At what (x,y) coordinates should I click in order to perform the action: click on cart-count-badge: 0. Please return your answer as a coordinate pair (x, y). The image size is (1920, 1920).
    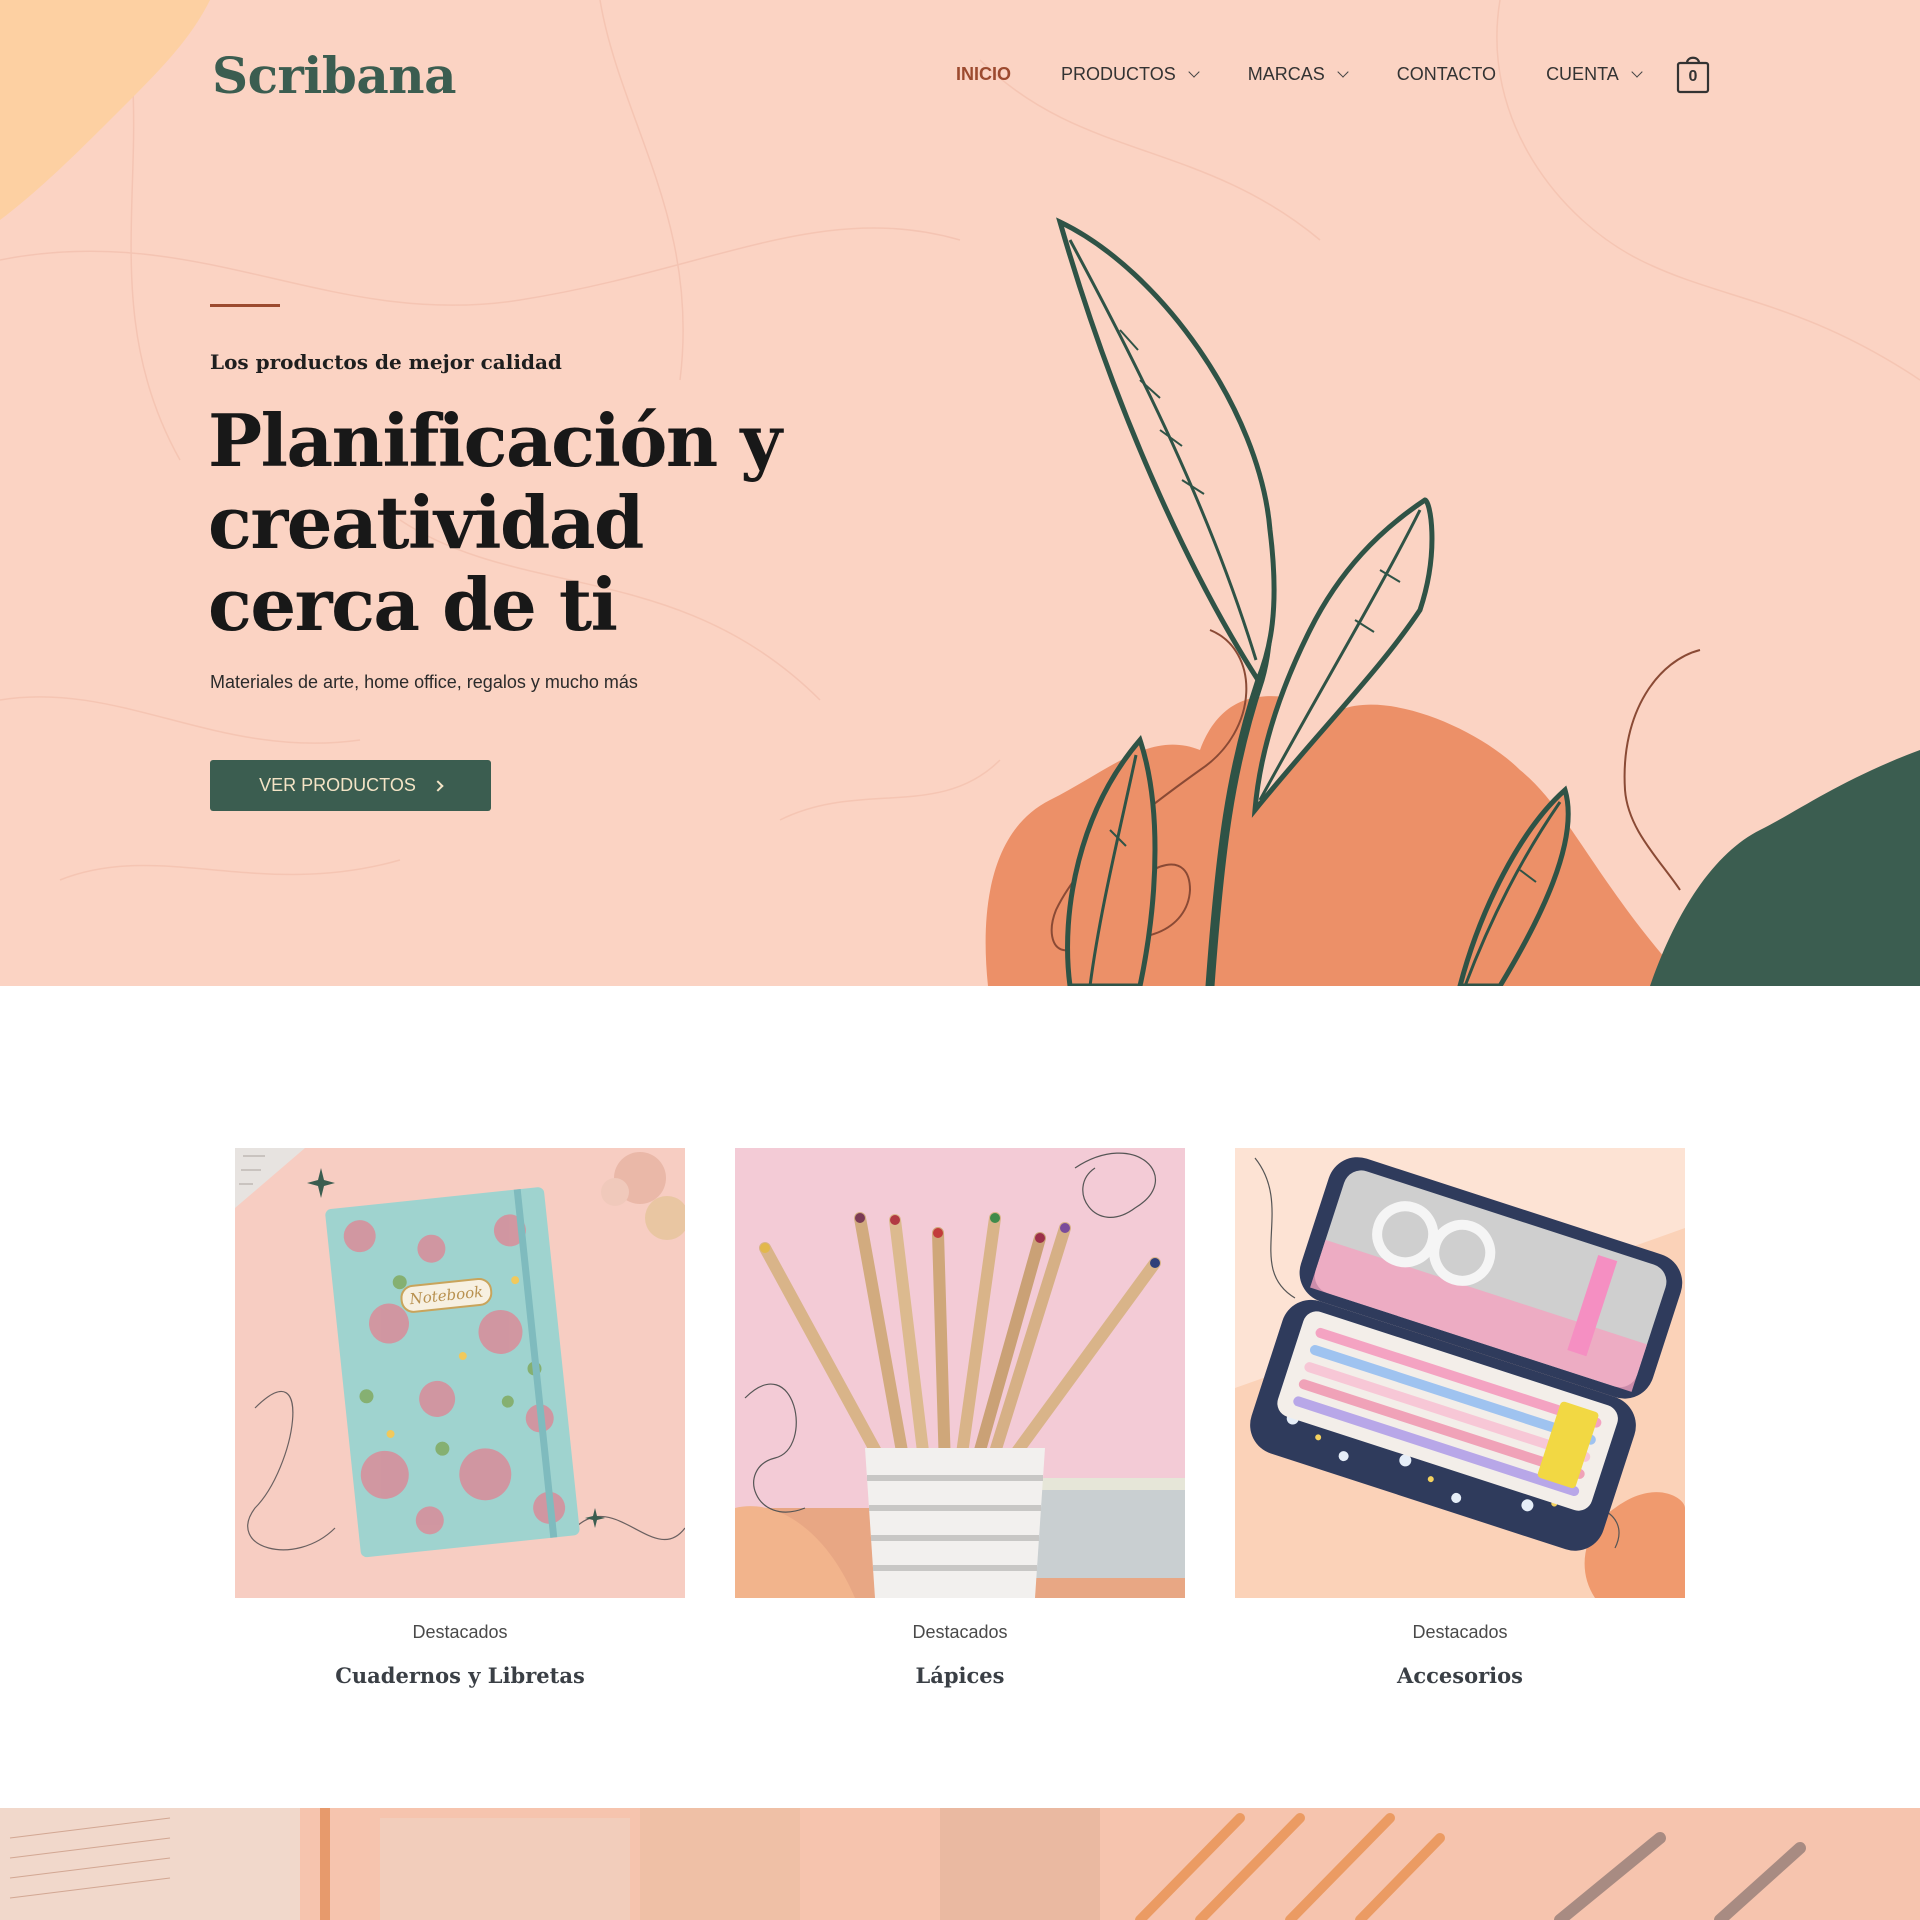
    Looking at the image, I should click on (1693, 76).